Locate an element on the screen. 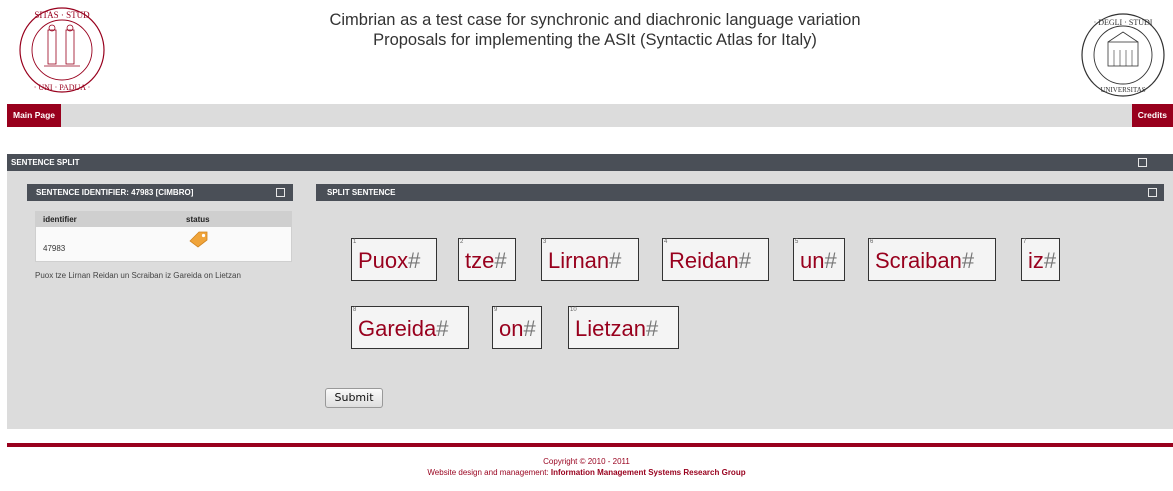  identifier-header: SENTENCE IDENTIFIER: 47983 [CIMBRO] is located at coordinates (160, 192).